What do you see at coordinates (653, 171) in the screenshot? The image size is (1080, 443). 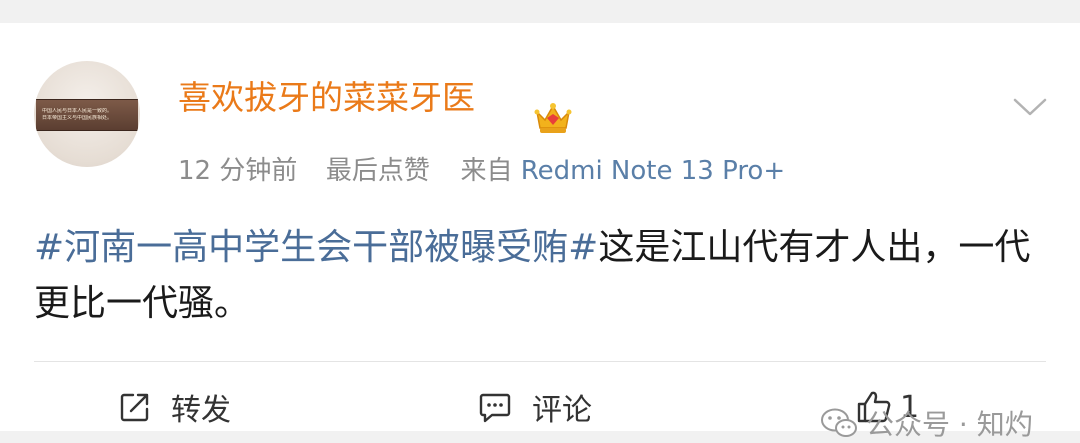 I see `device-link: Redmi Note 13 Pro+` at bounding box center [653, 171].